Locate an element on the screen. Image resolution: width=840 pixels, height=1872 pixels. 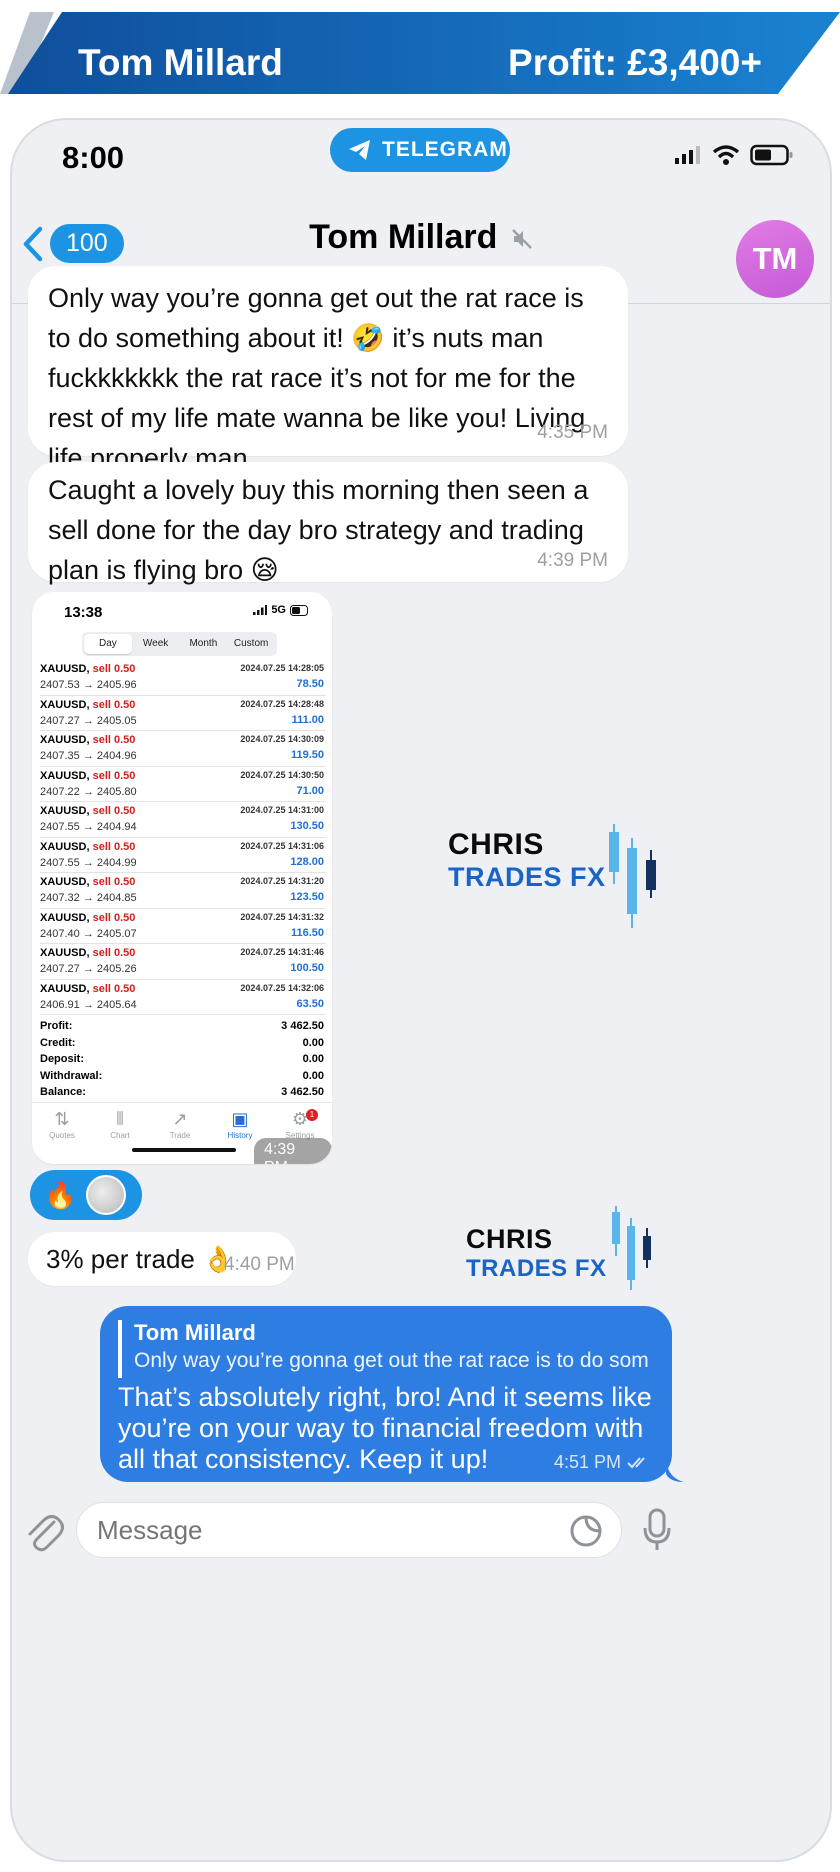
microphone-icon is located at coordinates (657, 1530).